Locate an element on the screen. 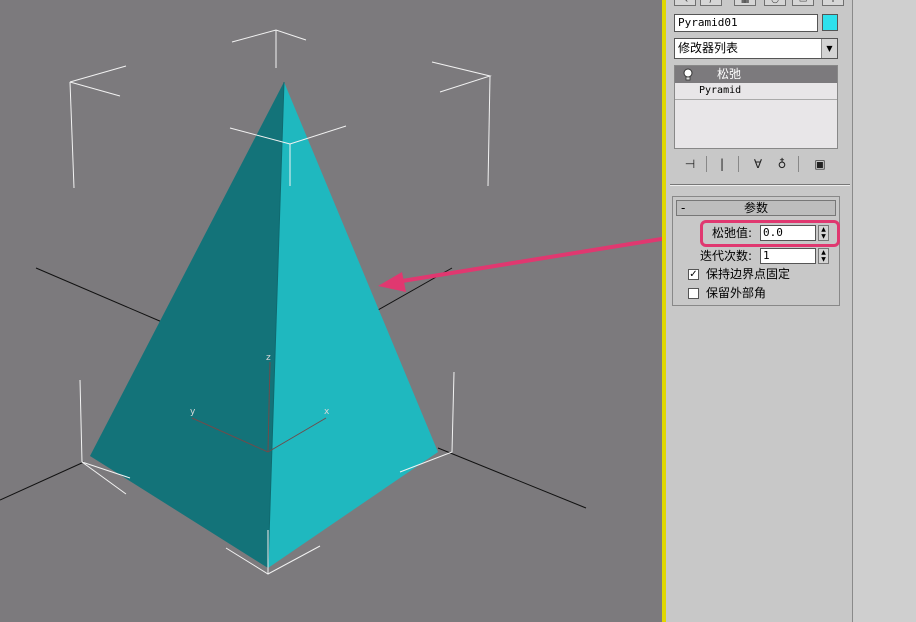 The height and width of the screenshot is (622, 916). rollout-title: 参数 is located at coordinates (755, 208).